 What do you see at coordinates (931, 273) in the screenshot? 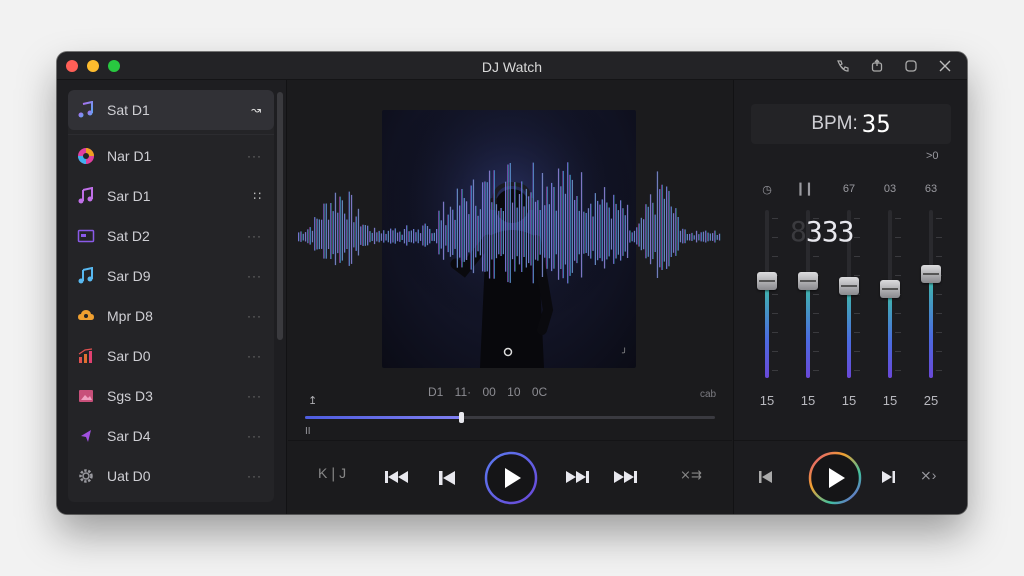
I see `fader-5-thumb` at bounding box center [931, 273].